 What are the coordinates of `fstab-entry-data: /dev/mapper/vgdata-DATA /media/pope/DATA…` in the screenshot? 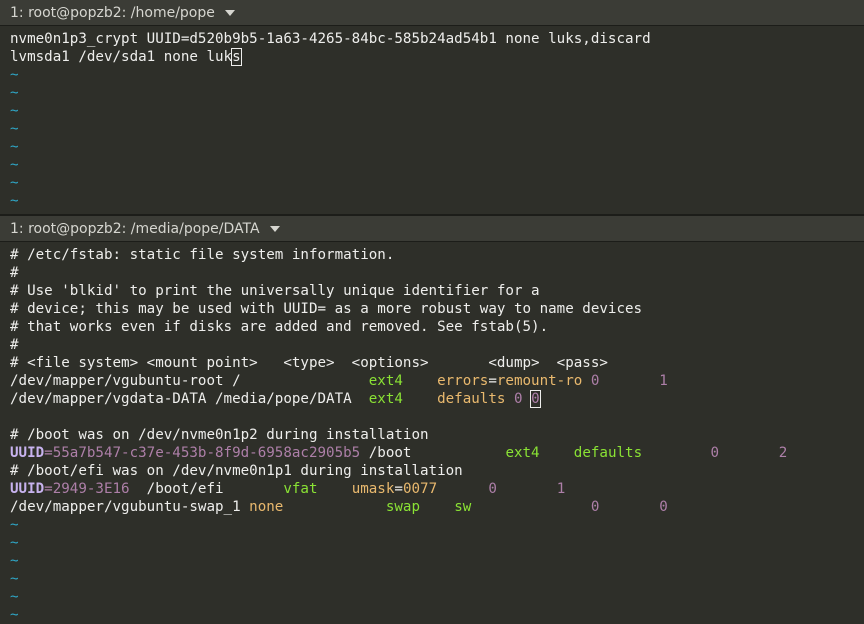 It's located at (437, 399).